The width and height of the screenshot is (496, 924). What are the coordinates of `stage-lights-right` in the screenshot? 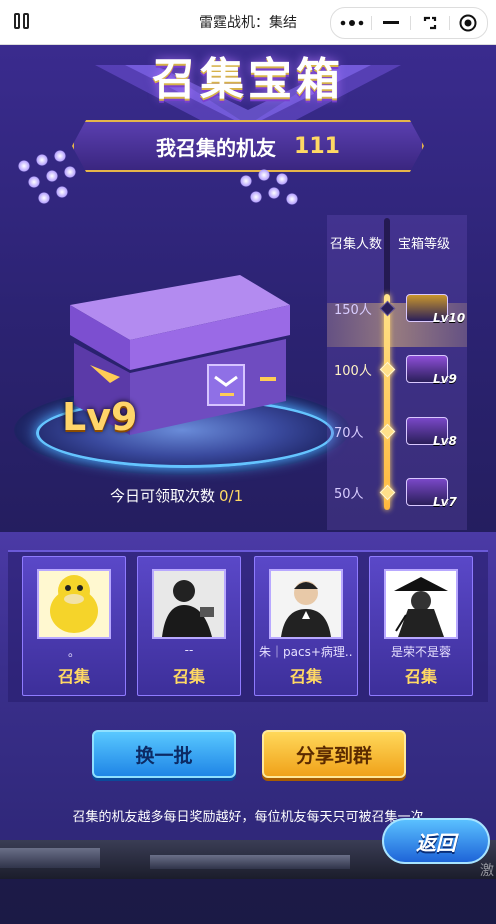 It's located at (280, 195).